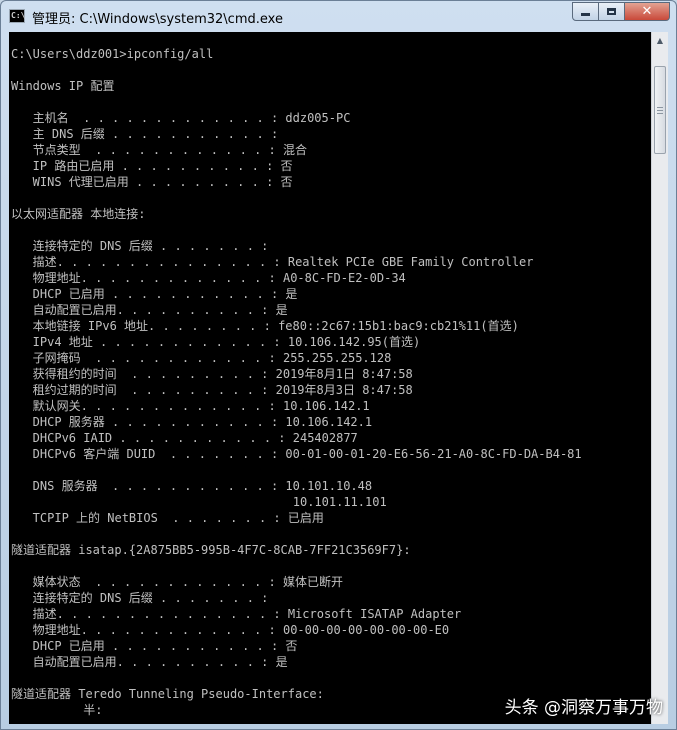 This screenshot has width=677, height=730. I want to click on vertical-scrollbar: ▲, so click(659, 378).